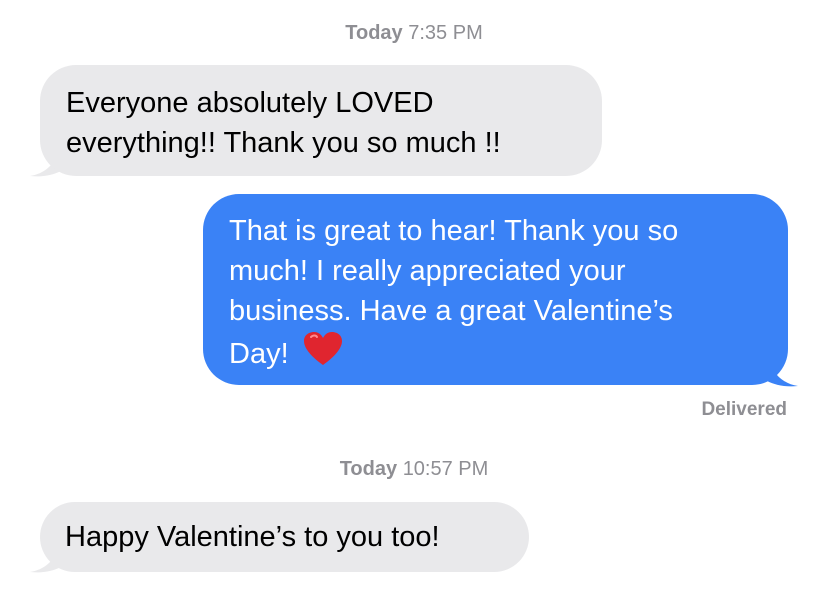  I want to click on message-text-line: much! I really appreciated your, so click(427, 271).